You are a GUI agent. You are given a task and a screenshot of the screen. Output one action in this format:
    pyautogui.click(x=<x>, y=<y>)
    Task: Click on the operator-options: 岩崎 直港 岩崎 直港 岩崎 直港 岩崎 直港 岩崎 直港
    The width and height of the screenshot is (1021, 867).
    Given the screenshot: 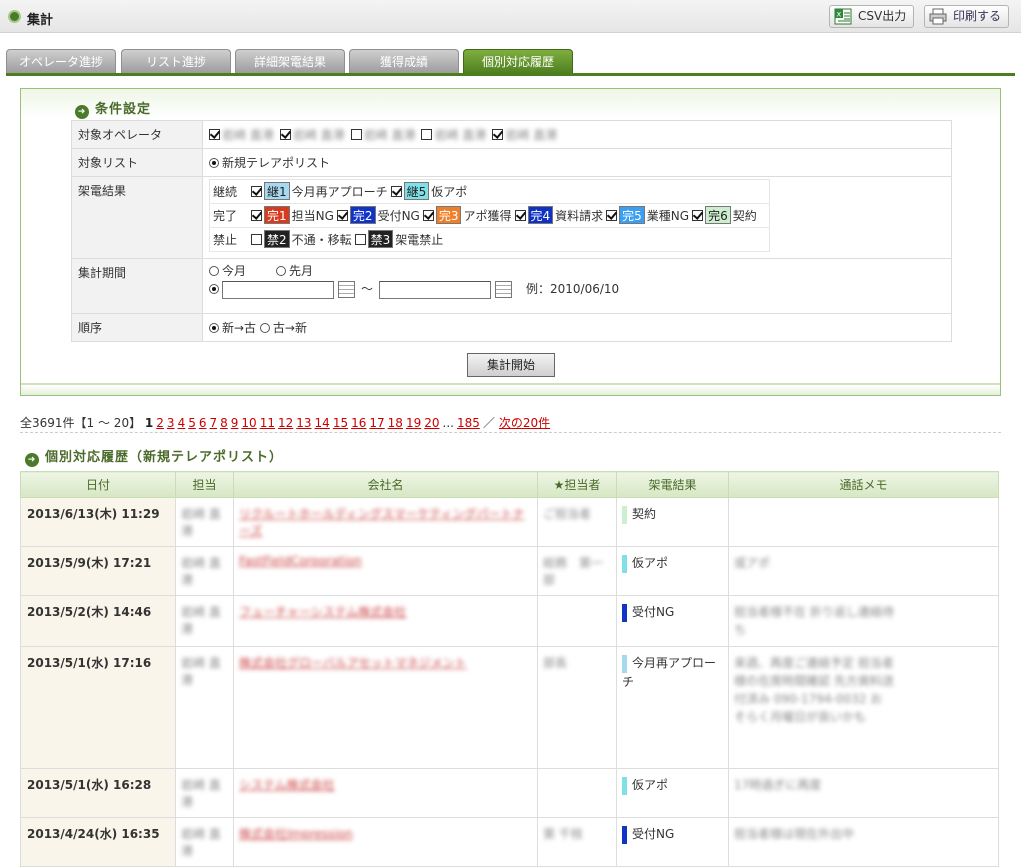 What is the action you would take?
    pyautogui.click(x=577, y=134)
    